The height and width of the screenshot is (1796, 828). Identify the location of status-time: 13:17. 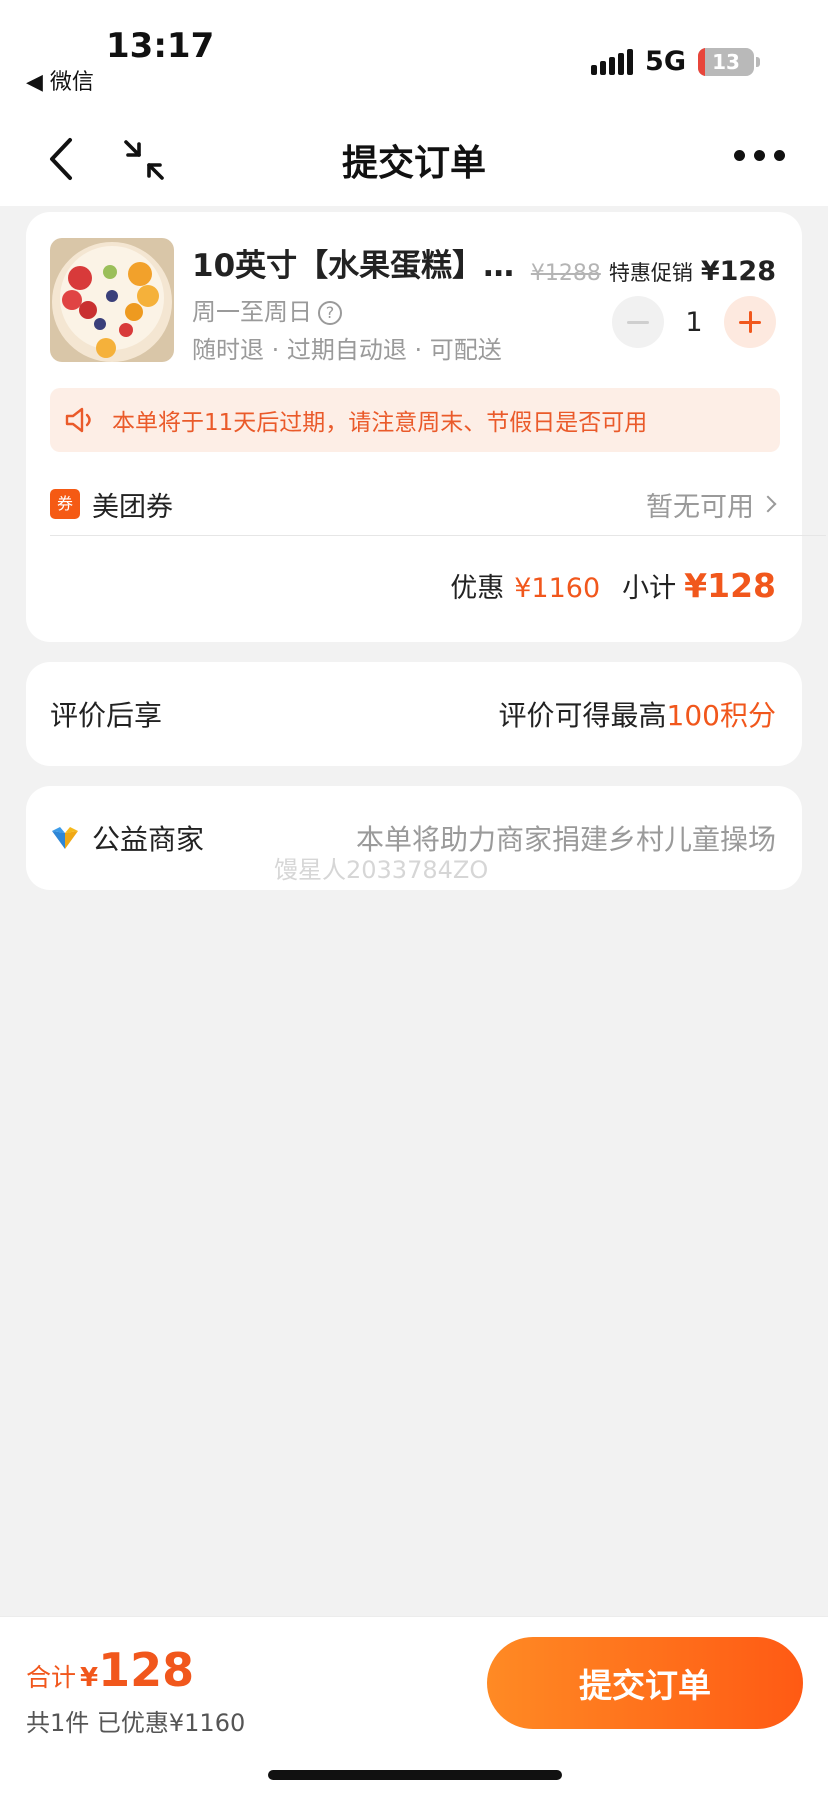
(160, 46).